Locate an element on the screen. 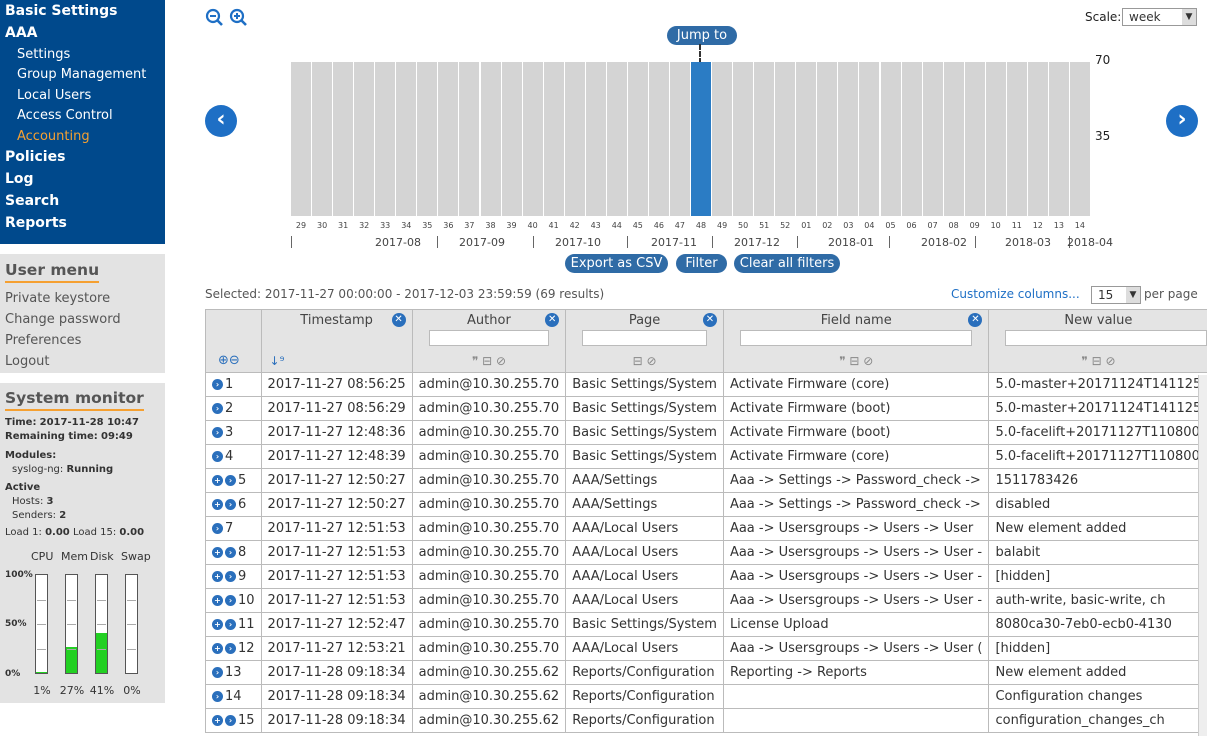  column-header-timestamp: Timestamp ✕ ↓⁹ is located at coordinates (336, 341).